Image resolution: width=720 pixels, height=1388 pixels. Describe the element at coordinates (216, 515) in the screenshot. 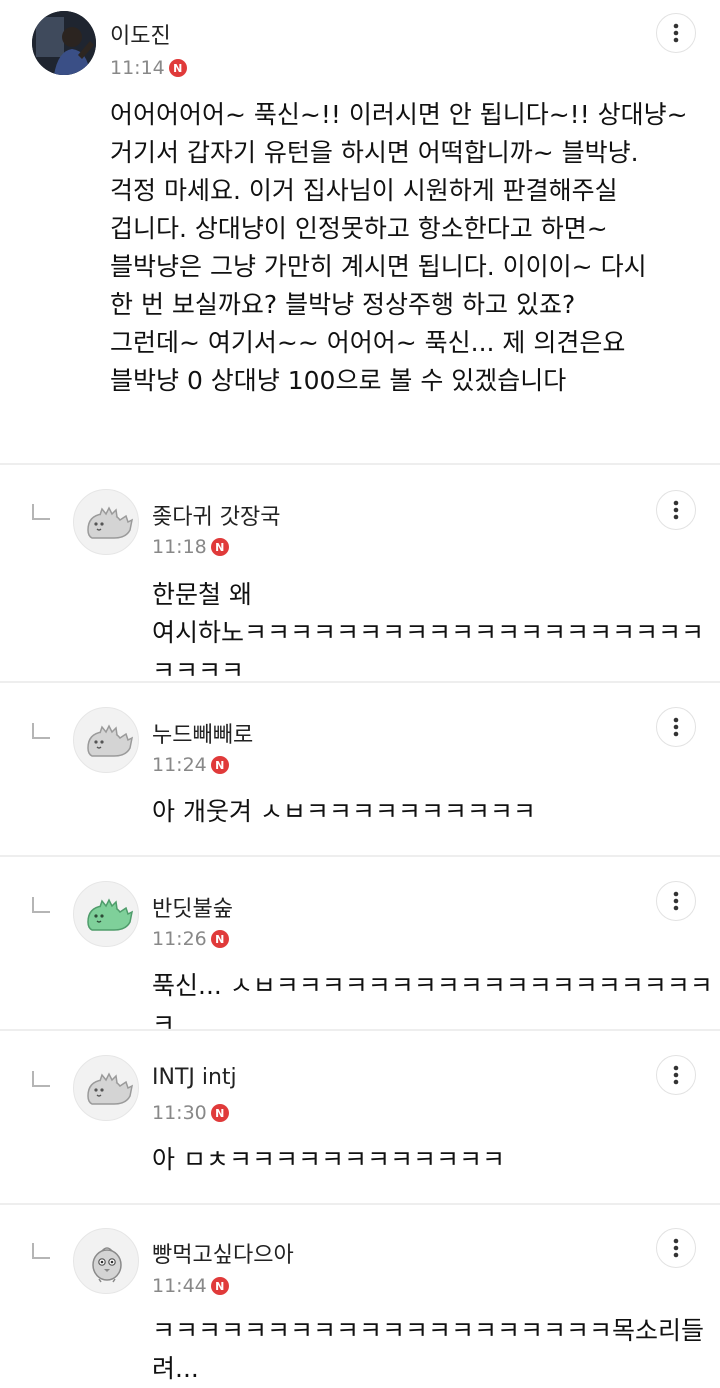

I see `comment-author: 좆다귀 갓장국` at that location.